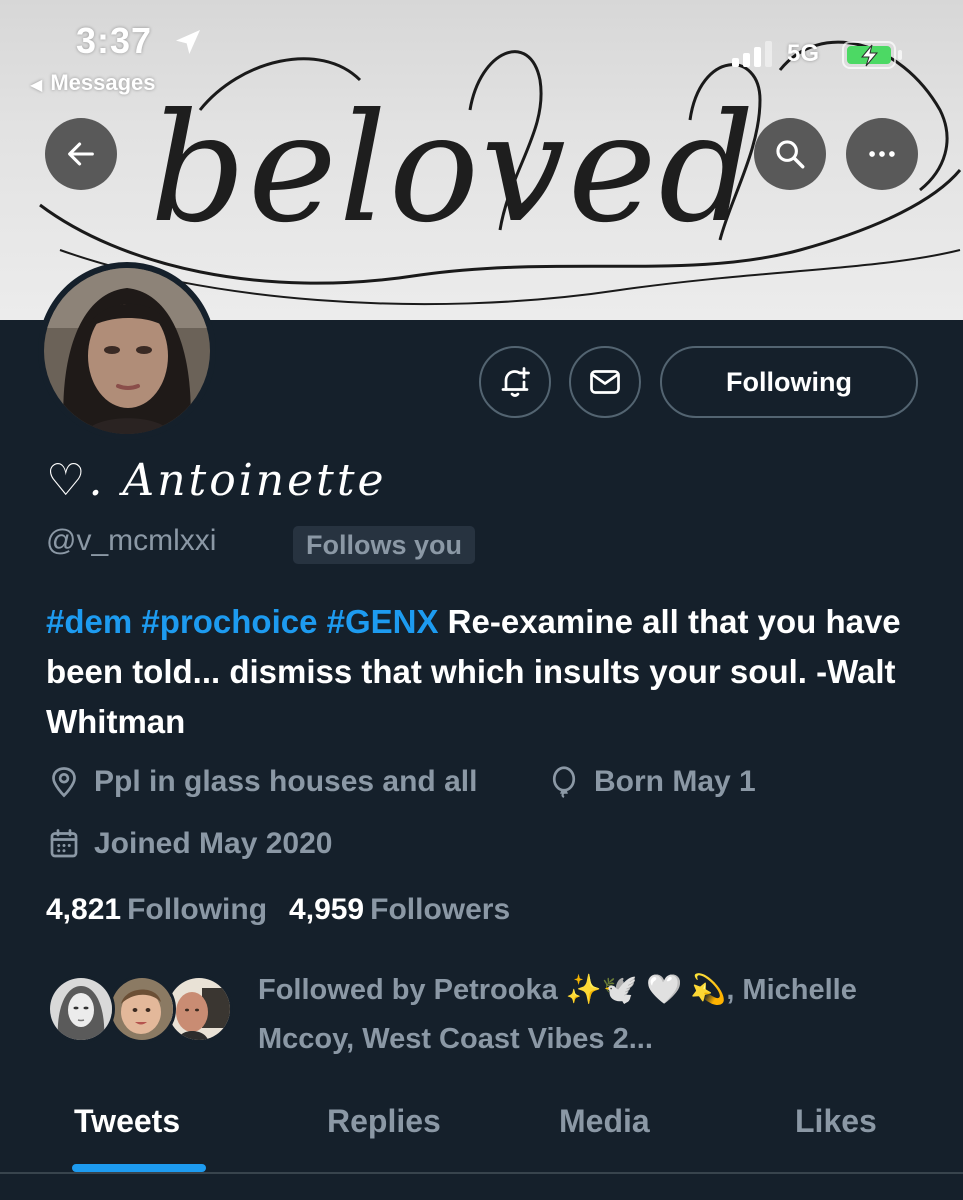  I want to click on following-label: Following, so click(197, 909).